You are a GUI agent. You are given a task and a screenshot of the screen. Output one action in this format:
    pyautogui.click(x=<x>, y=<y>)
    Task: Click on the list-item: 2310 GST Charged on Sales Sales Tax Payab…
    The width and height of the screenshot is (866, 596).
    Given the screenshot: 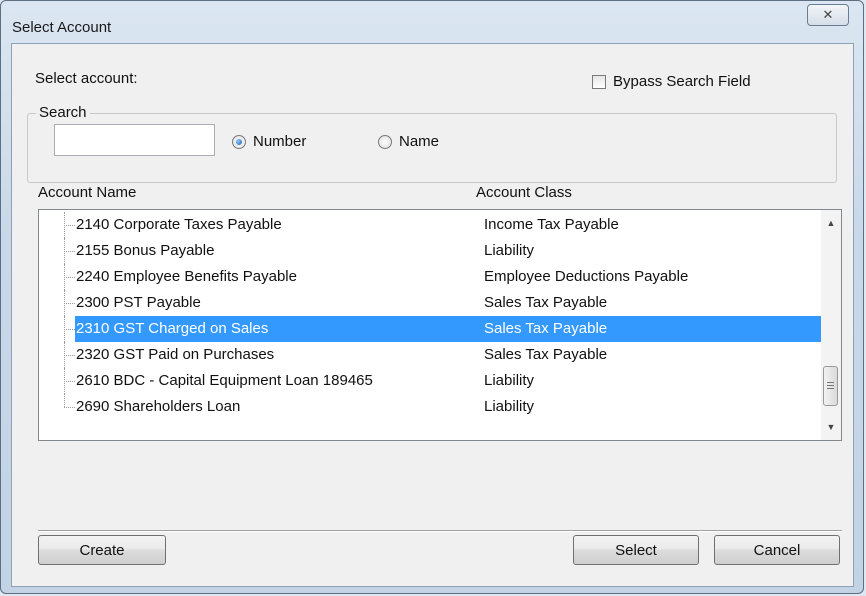 What is the action you would take?
    pyautogui.click(x=430, y=329)
    